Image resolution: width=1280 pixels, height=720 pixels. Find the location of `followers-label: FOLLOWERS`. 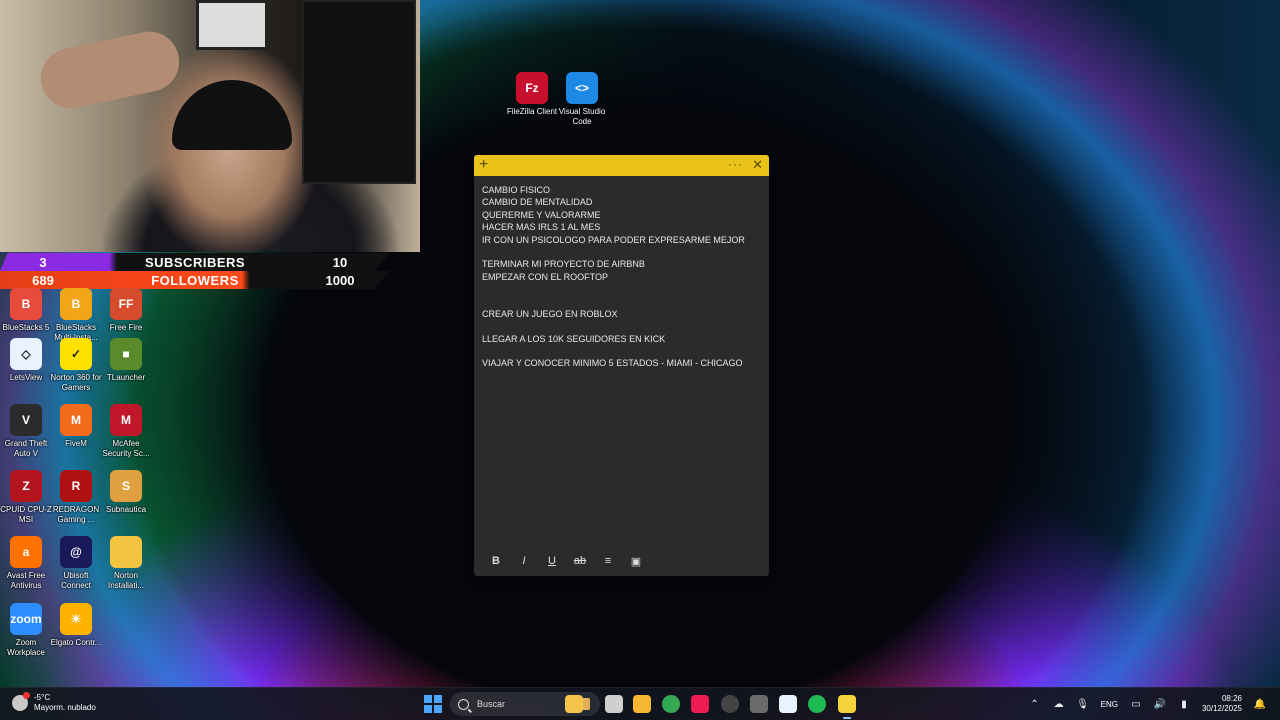

followers-label: FOLLOWERS is located at coordinates (195, 280).